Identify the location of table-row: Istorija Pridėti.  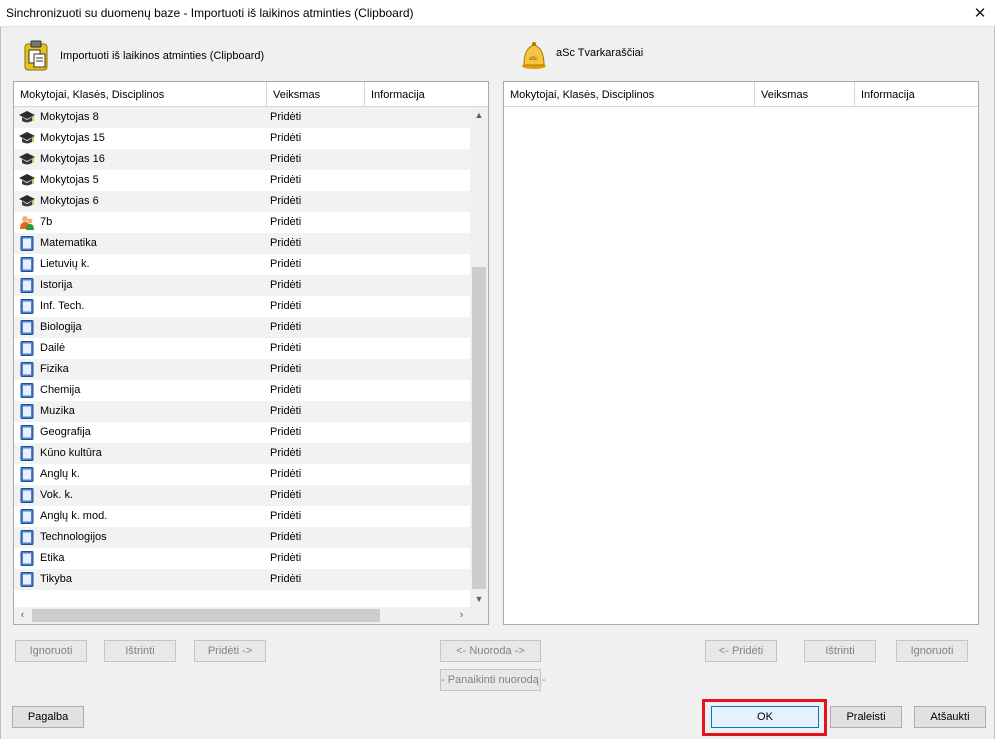
(242, 285).